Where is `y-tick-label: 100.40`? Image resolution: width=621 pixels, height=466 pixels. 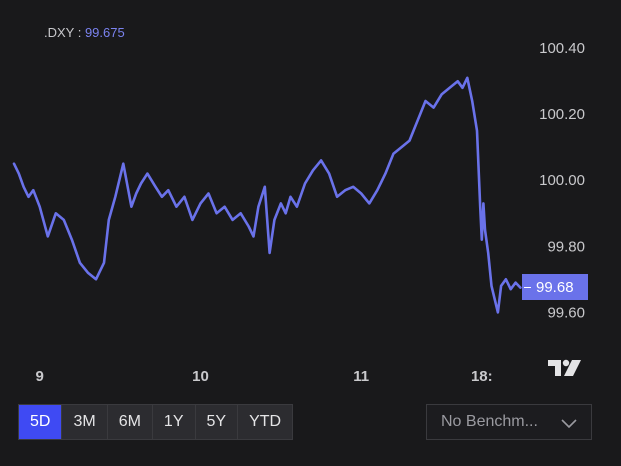 y-tick-label: 100.40 is located at coordinates (562, 48).